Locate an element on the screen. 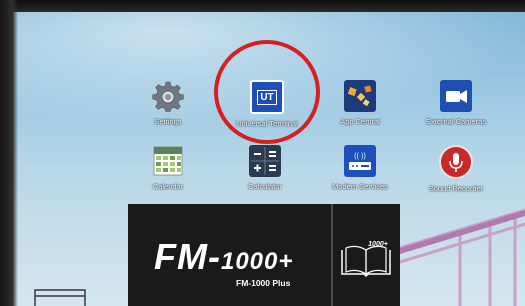  app-app-central: App Central is located at coordinates (360, 103).